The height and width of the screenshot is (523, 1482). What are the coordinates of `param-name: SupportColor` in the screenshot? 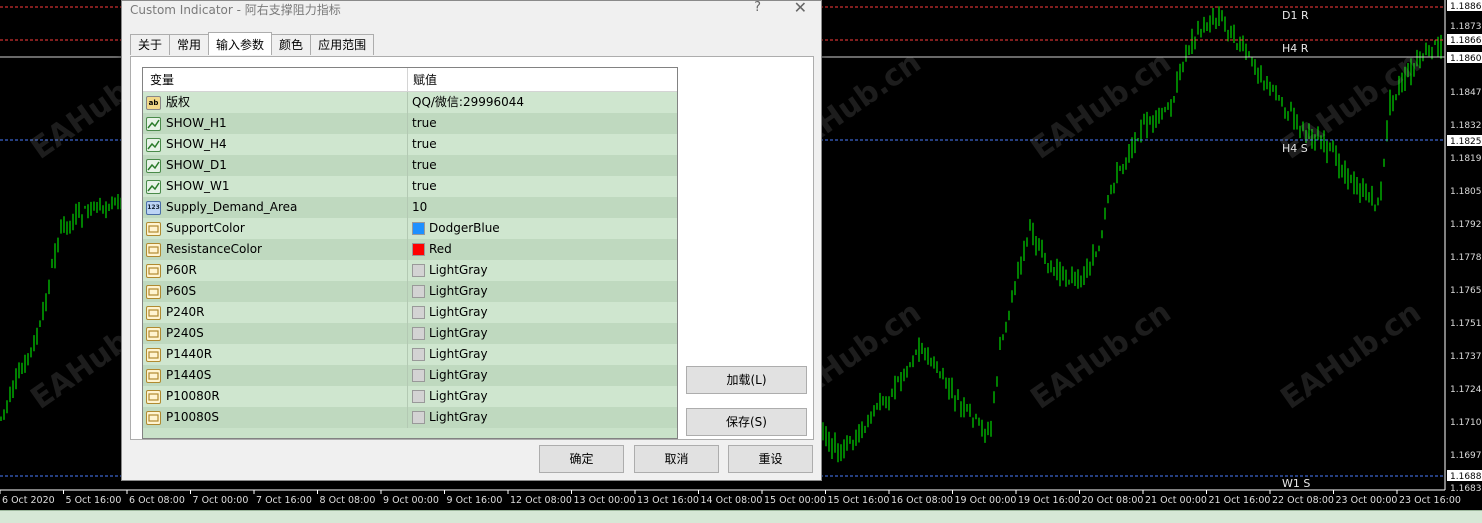 It's located at (205, 228).